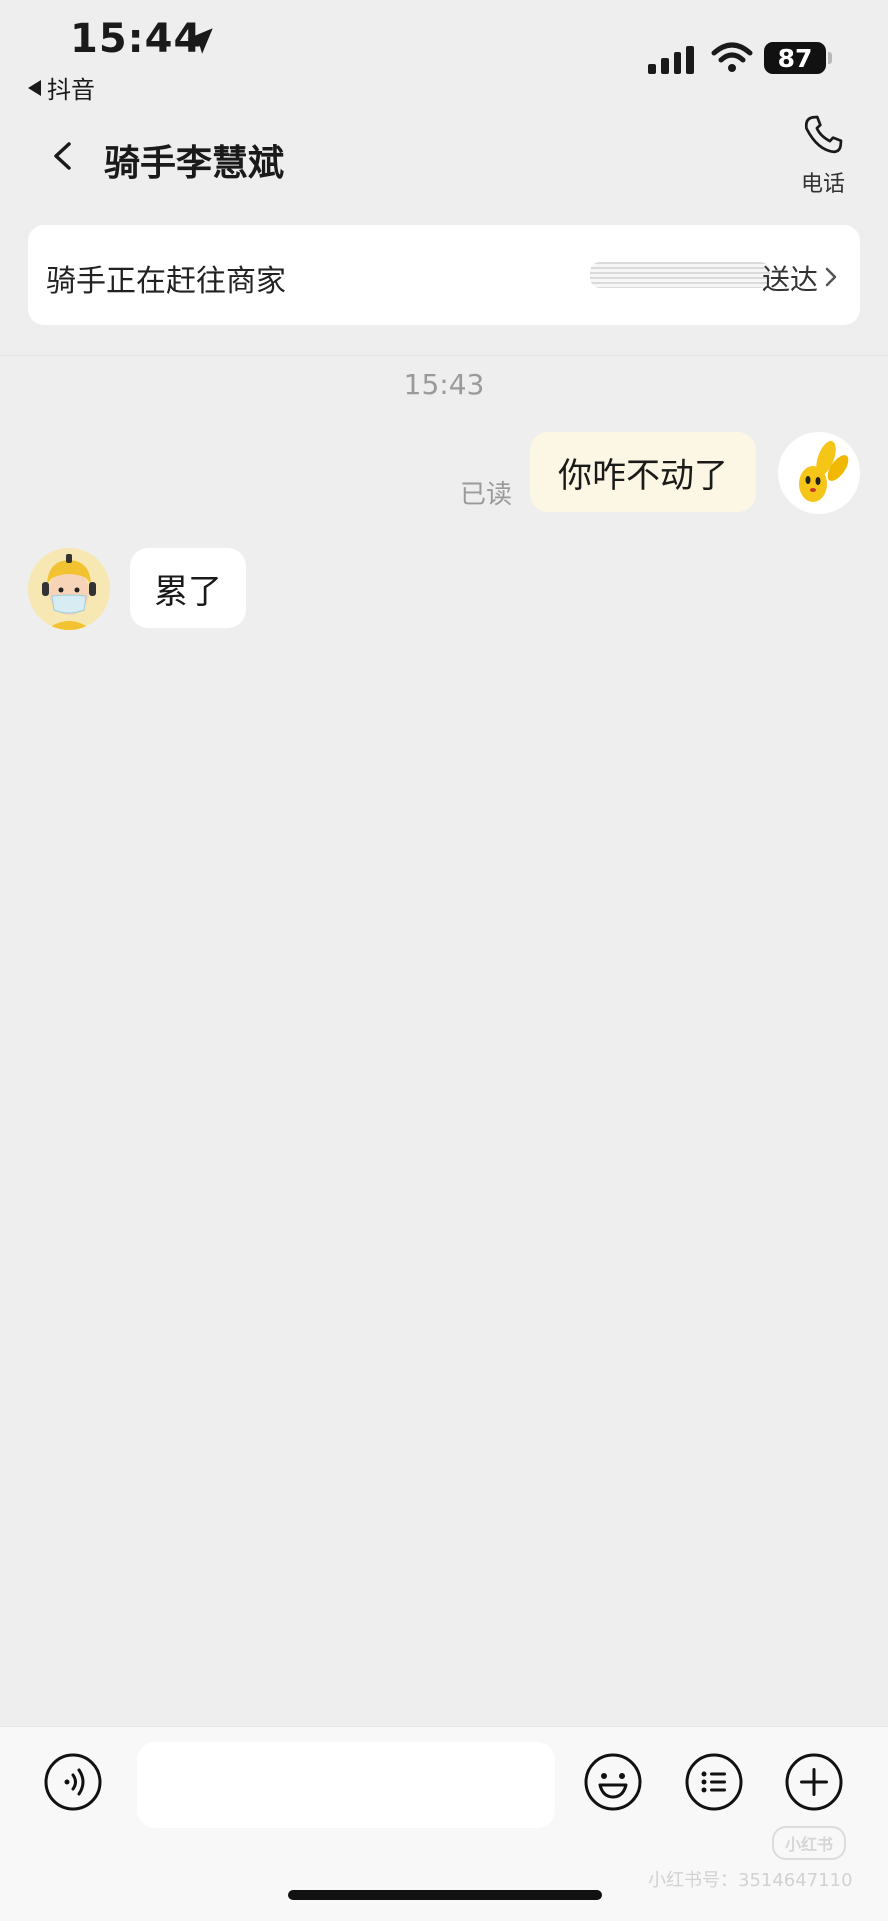 Image resolution: width=888 pixels, height=1921 pixels. What do you see at coordinates (750, 1880) in the screenshot?
I see `watermark-text: 小红书号：3514647110` at bounding box center [750, 1880].